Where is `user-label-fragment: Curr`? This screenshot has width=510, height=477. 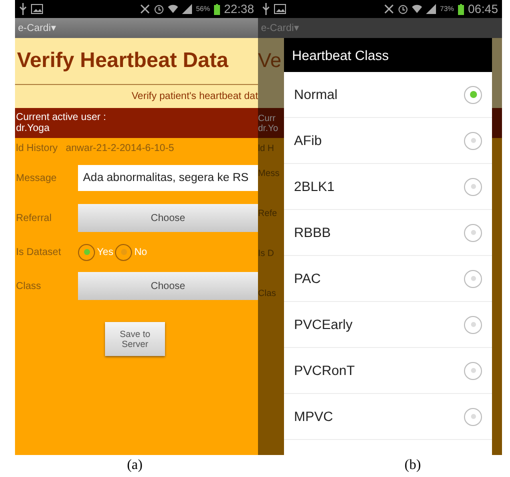
user-label-fragment: Curr is located at coordinates (267, 118).